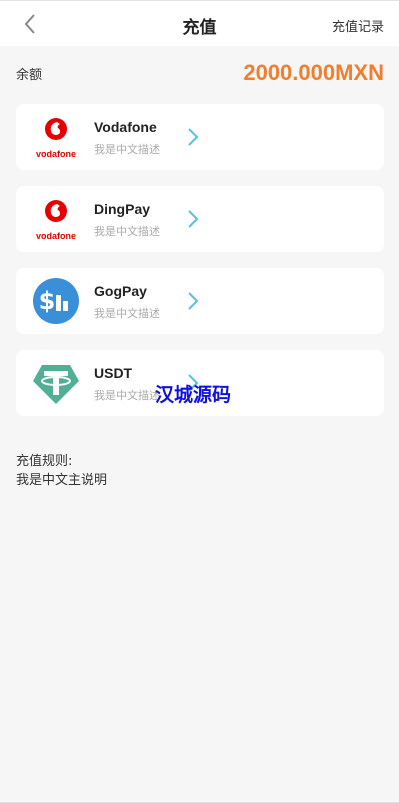  I want to click on payment-method-name: Vodafone, so click(125, 127).